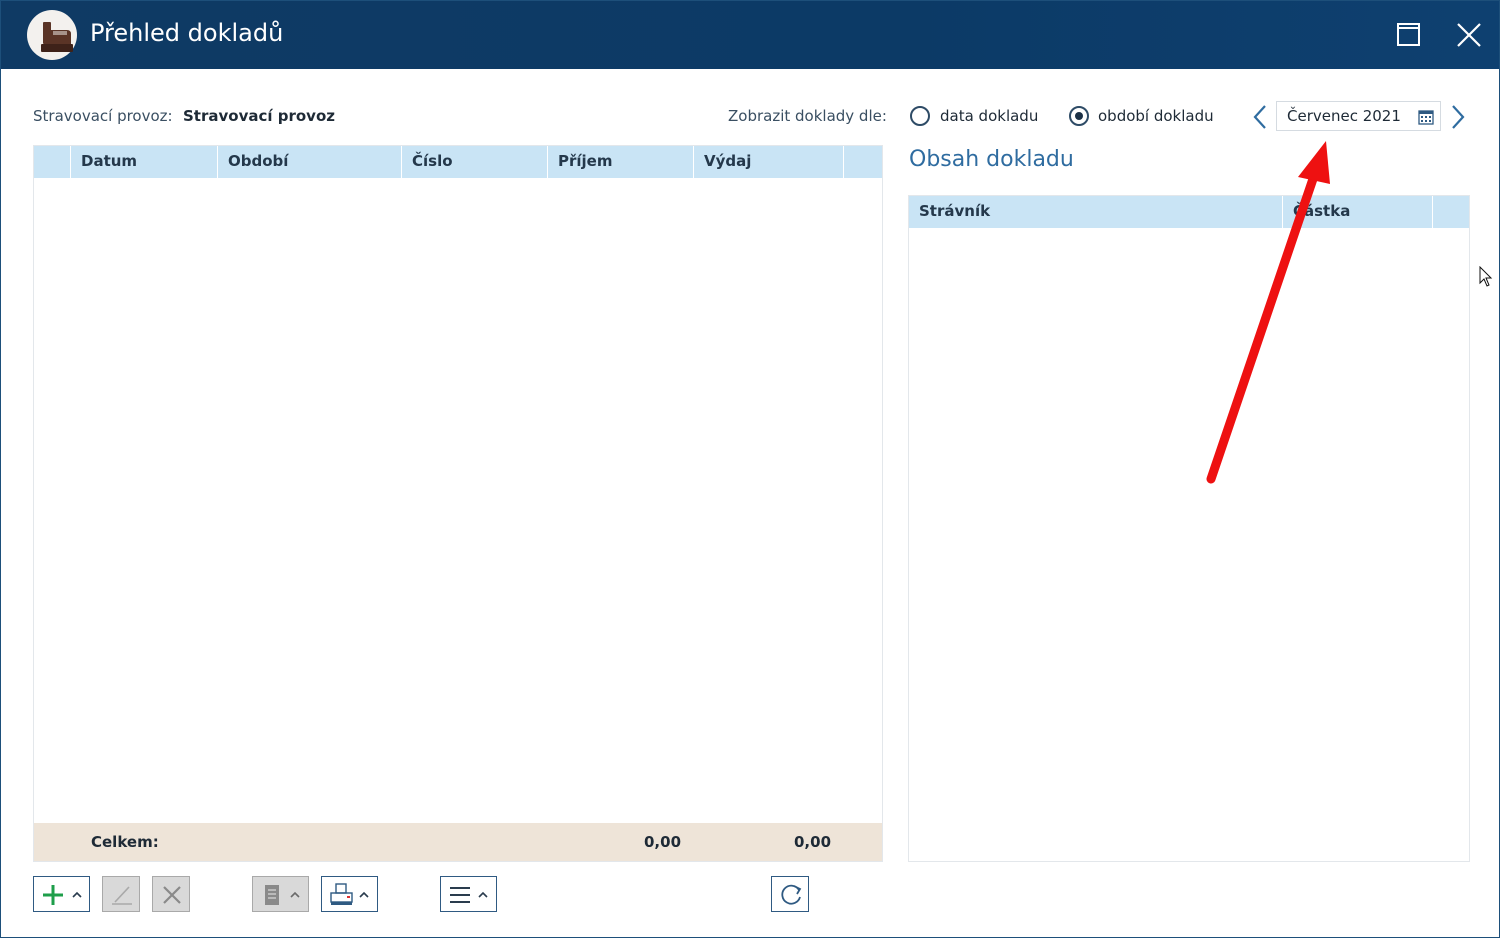 This screenshot has width=1500, height=938. Describe the element at coordinates (807, 116) in the screenshot. I see `display-by-label: Zobrazit doklady dle:` at that location.